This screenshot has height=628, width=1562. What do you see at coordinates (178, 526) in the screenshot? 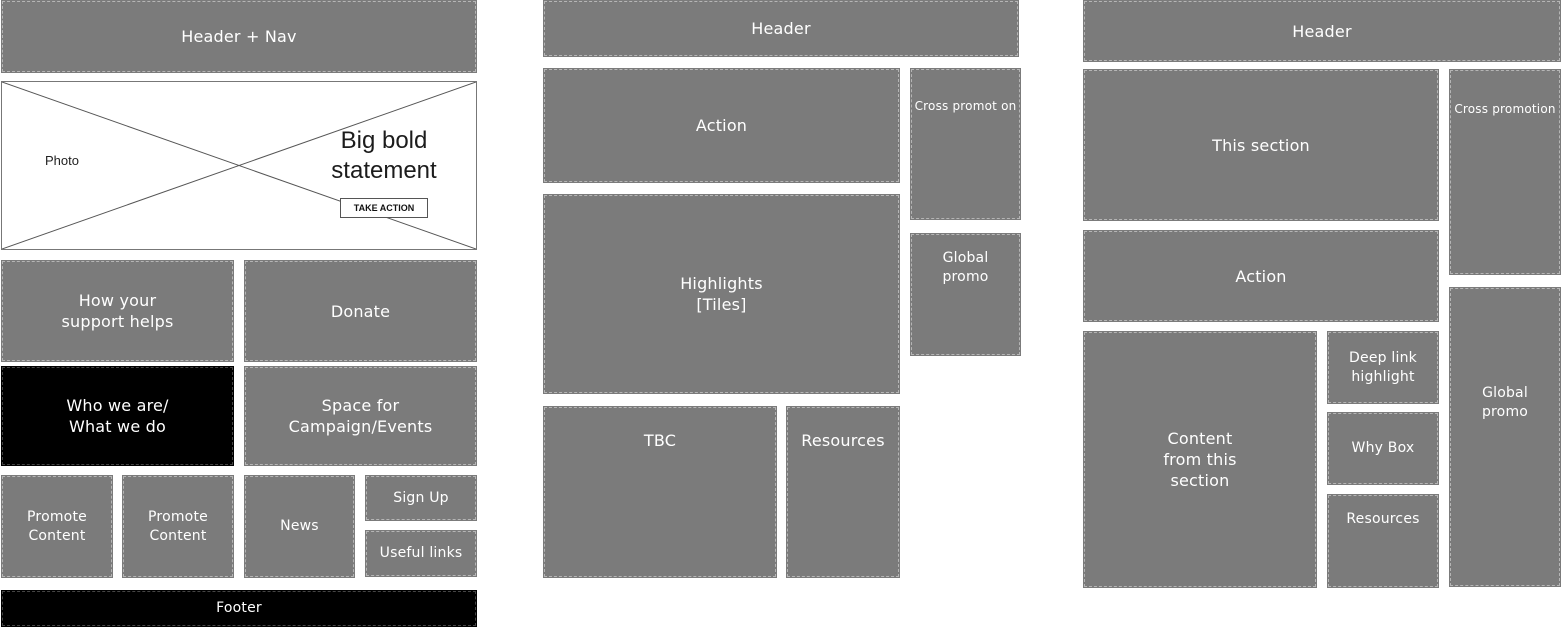
I see `c1-promote-content-block-2: Promote Content` at bounding box center [178, 526].